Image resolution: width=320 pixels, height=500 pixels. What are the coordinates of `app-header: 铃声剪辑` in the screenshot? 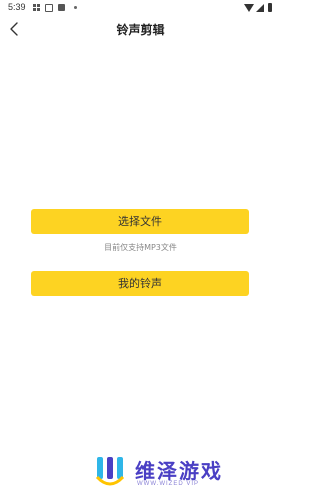 It's located at (140, 29).